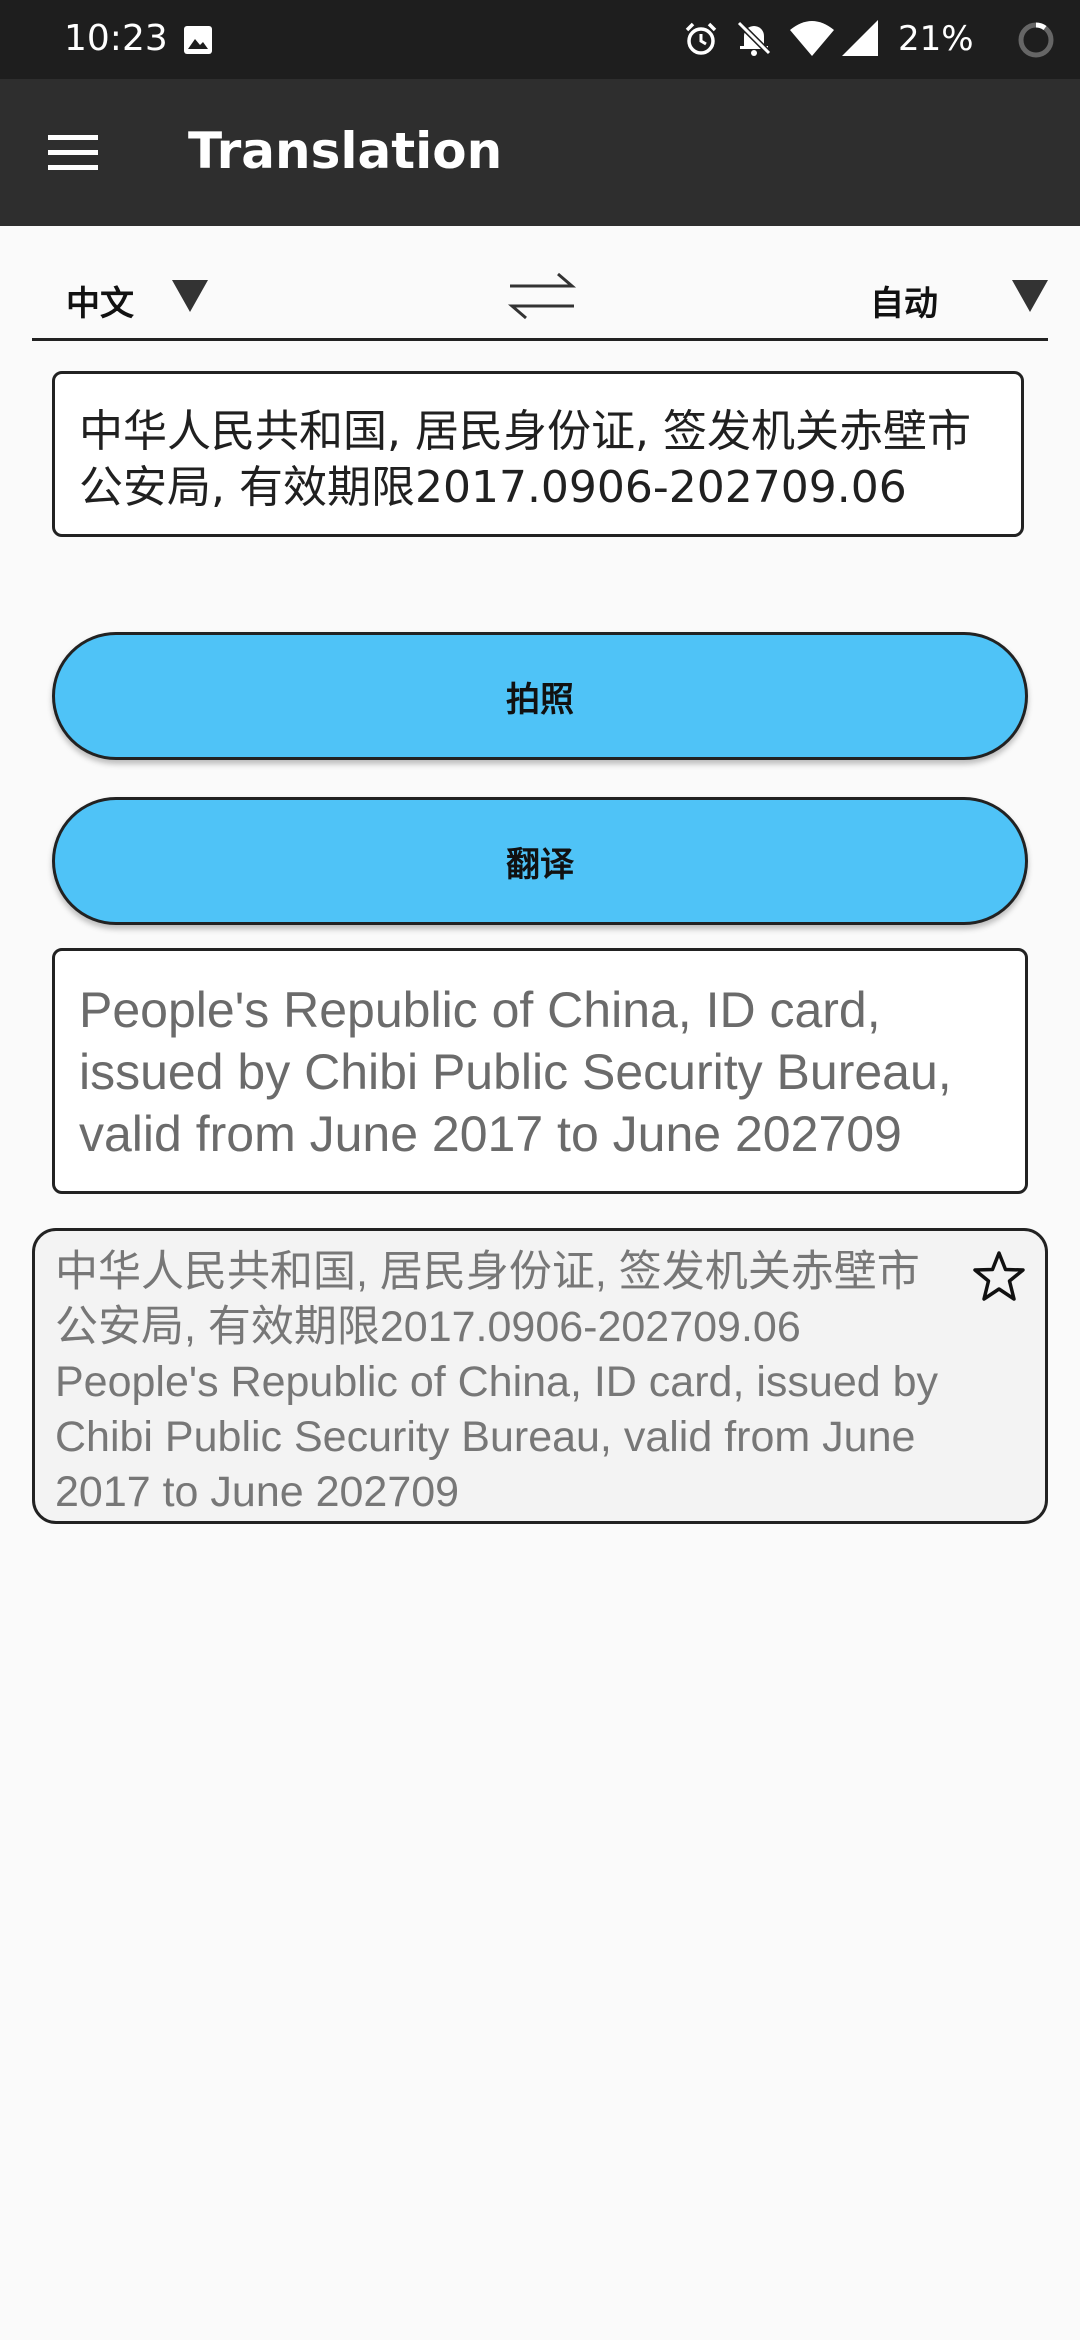  I want to click on status-bar: 10:23 21%, so click(540, 39).